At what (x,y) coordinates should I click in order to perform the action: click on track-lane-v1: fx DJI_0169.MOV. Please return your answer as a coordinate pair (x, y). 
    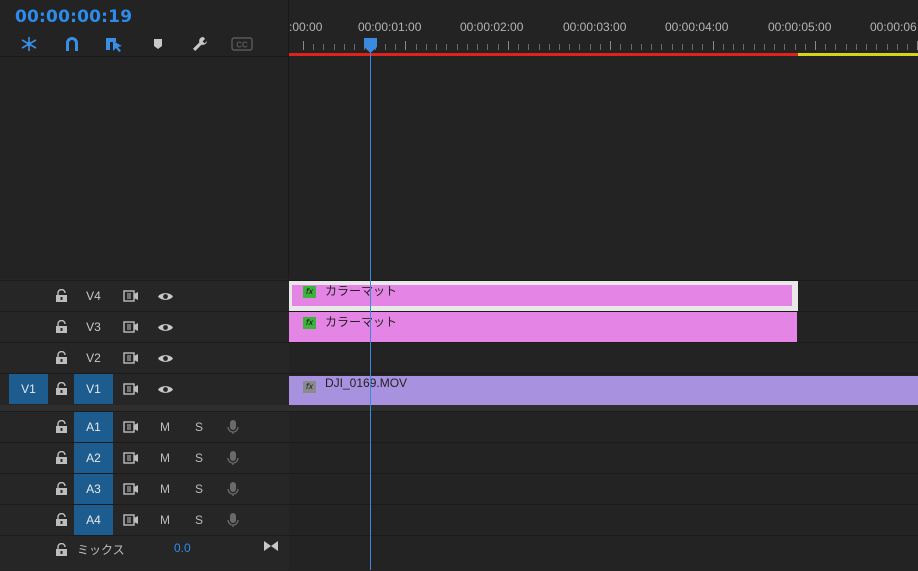
    Looking at the image, I should click on (603, 389).